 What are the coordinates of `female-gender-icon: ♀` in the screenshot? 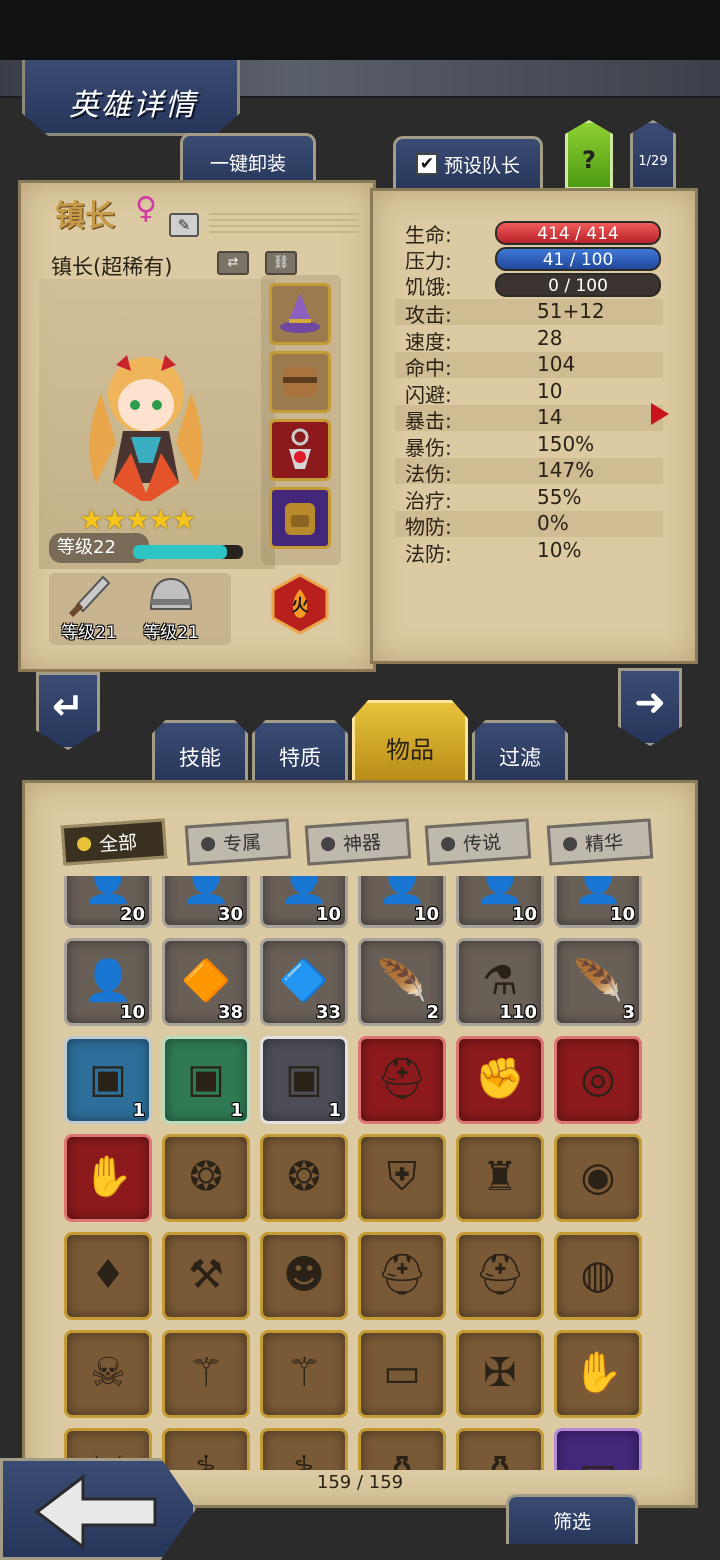 It's located at (146, 208).